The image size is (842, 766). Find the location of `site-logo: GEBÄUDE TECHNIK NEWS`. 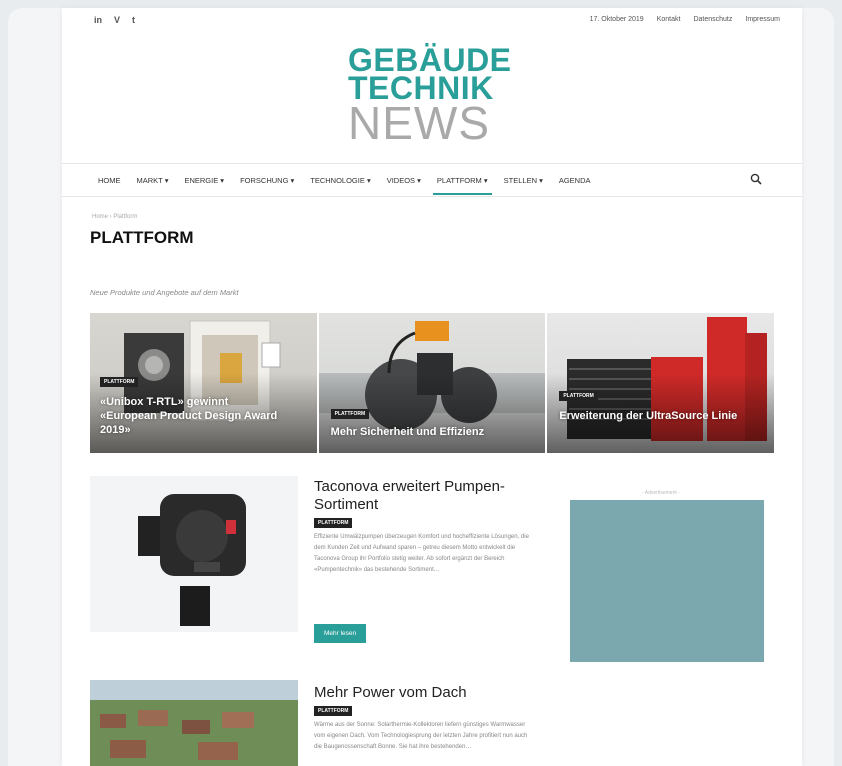

site-logo: GEBÄUDE TECHNIK NEWS is located at coordinates (433, 96).